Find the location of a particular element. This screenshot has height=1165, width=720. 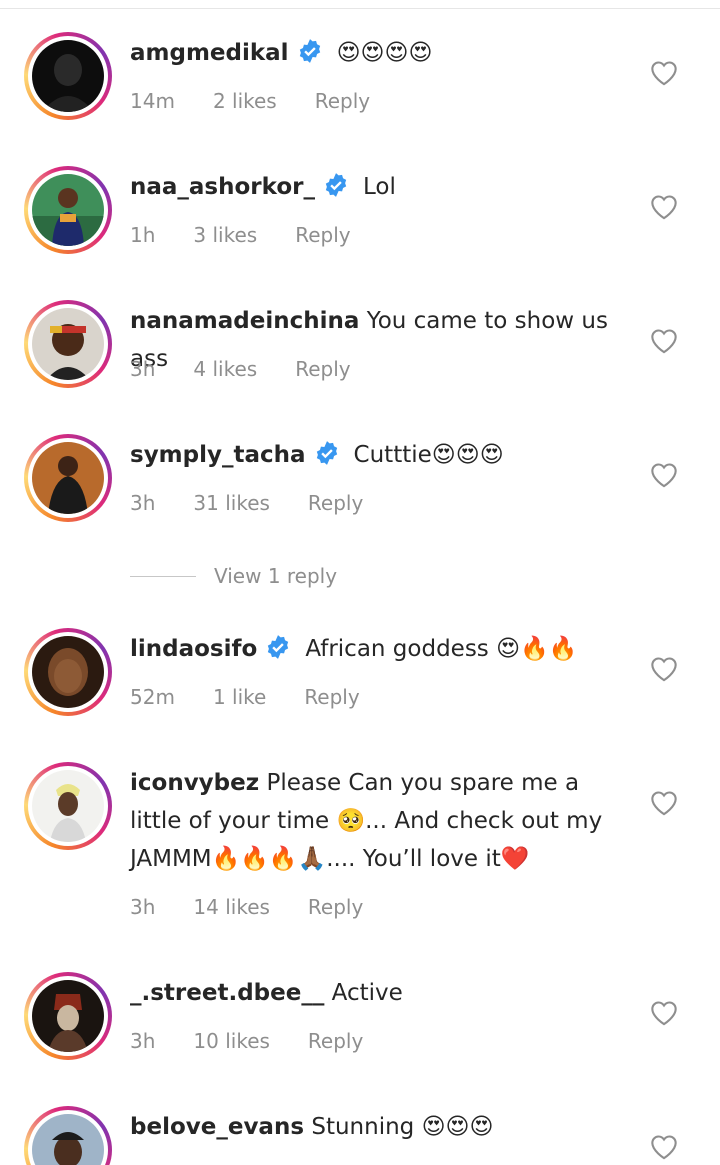

comment-meta: 3h 14 likes Reply is located at coordinates (246, 907).